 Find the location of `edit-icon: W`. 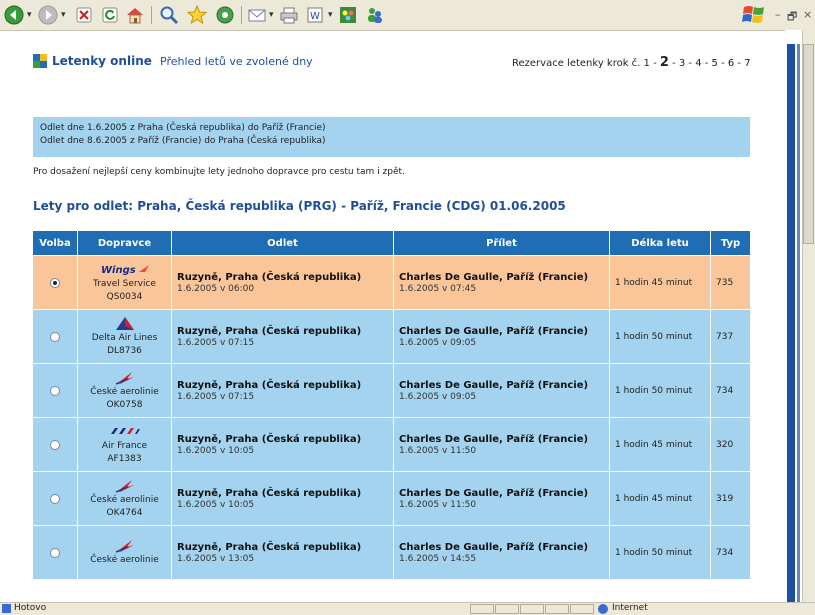

edit-icon: W is located at coordinates (315, 15).